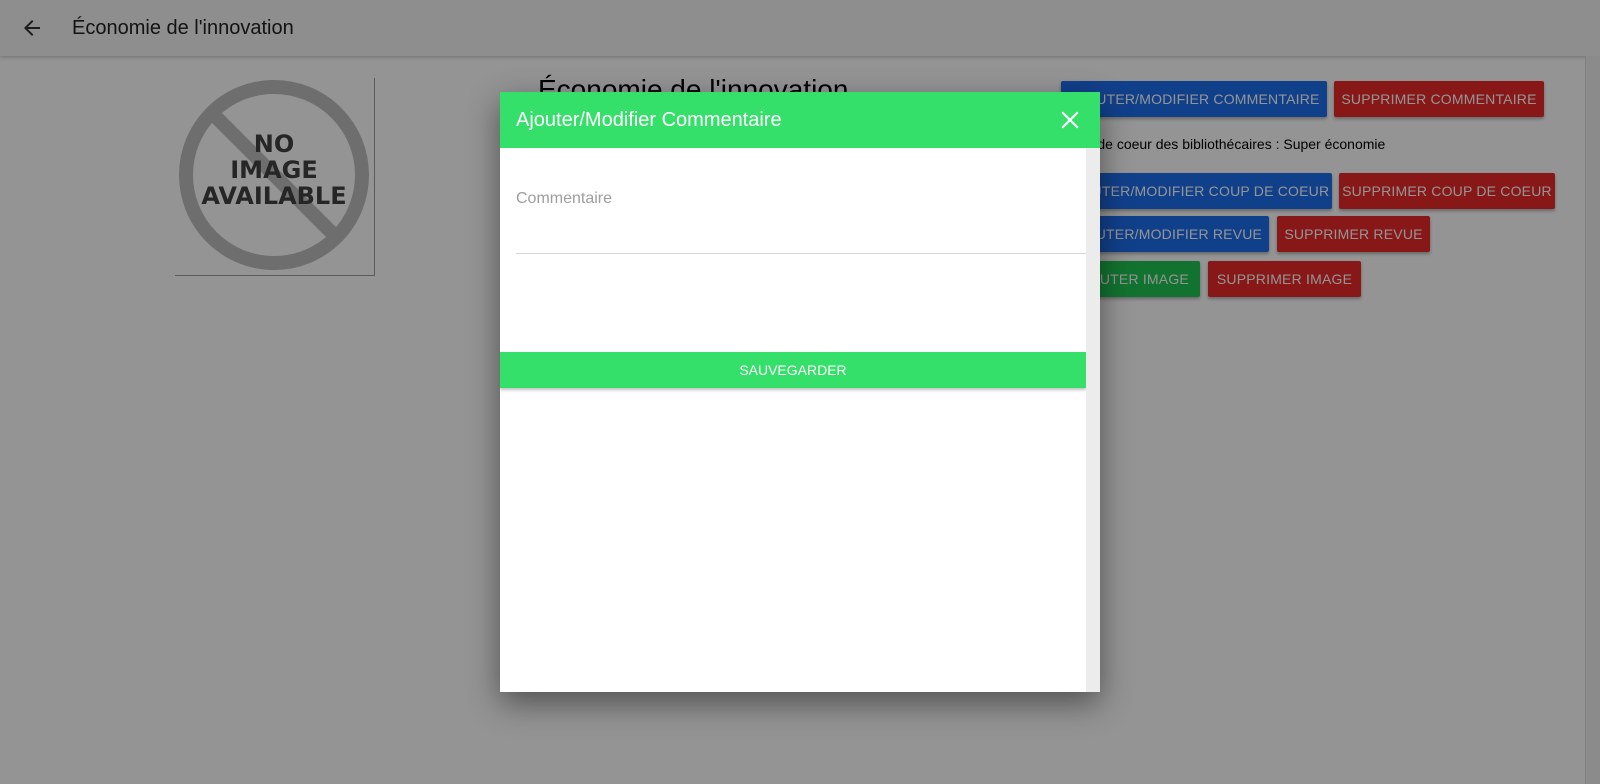  What do you see at coordinates (801, 212) in the screenshot?
I see `comment-field: Commentaire` at bounding box center [801, 212].